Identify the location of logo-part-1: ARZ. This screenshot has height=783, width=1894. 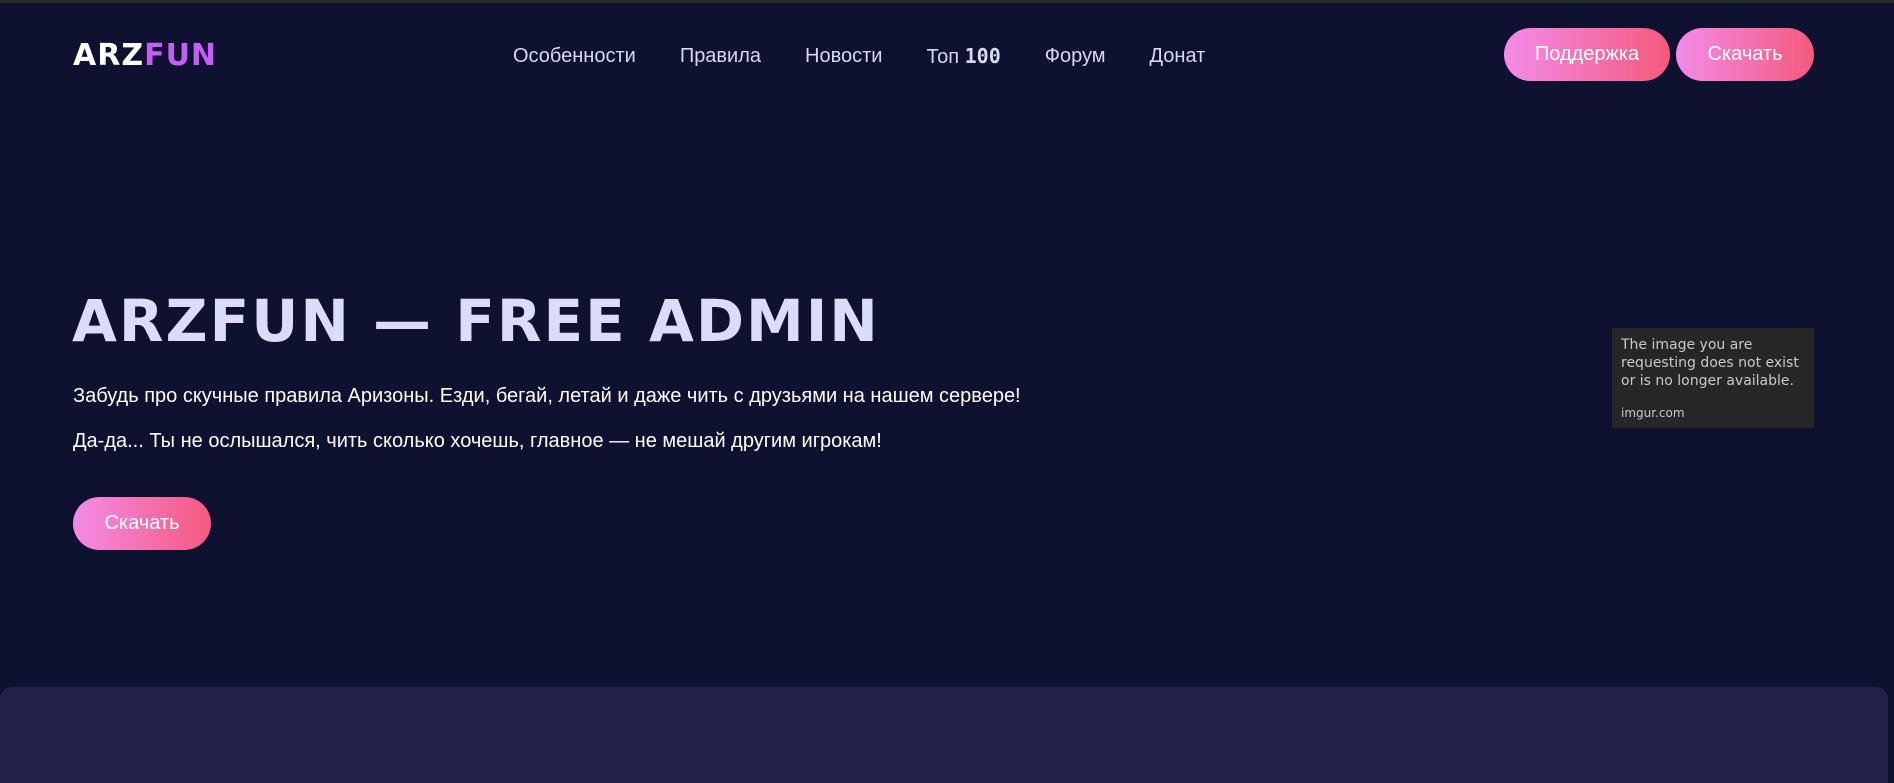
(109, 55).